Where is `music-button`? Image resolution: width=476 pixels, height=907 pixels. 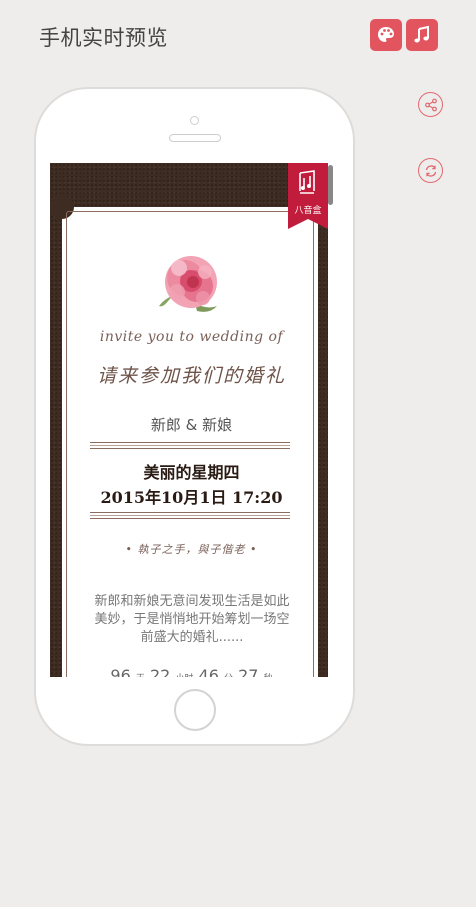 music-button is located at coordinates (422, 35).